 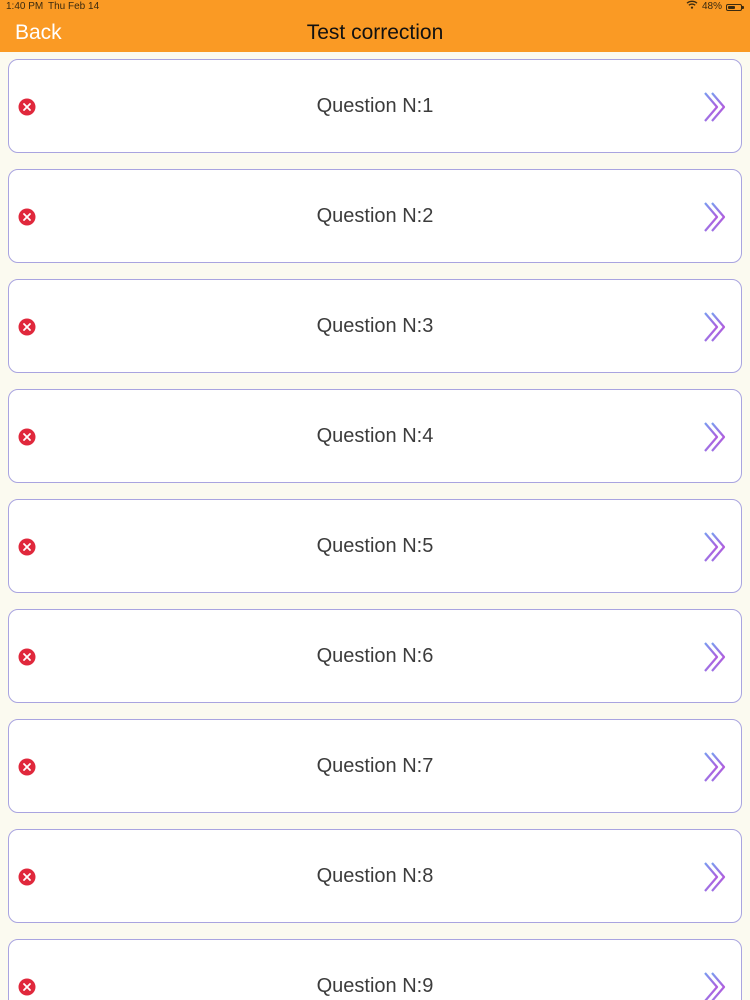 What do you see at coordinates (692, 7) in the screenshot?
I see `wifi-icon` at bounding box center [692, 7].